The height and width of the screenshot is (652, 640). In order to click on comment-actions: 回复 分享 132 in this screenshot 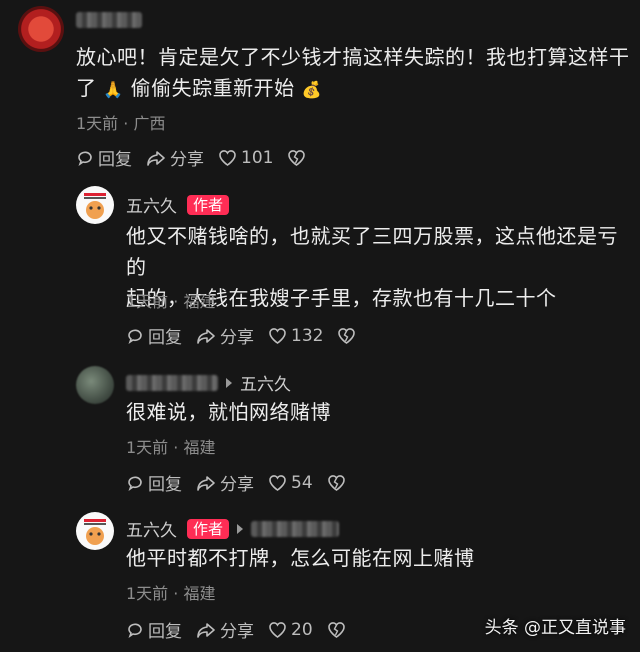, I will do `click(250, 335)`.